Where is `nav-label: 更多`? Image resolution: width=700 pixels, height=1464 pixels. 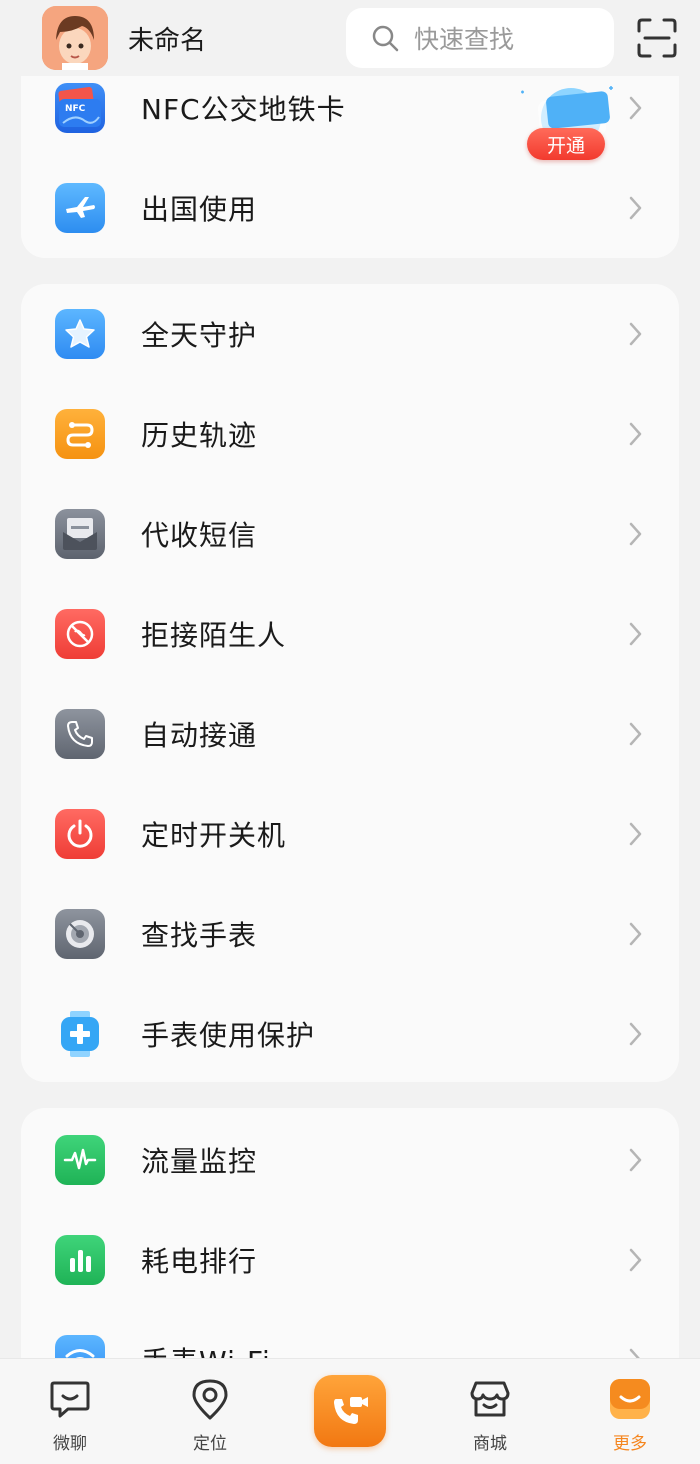 nav-label: 更多 is located at coordinates (630, 1444).